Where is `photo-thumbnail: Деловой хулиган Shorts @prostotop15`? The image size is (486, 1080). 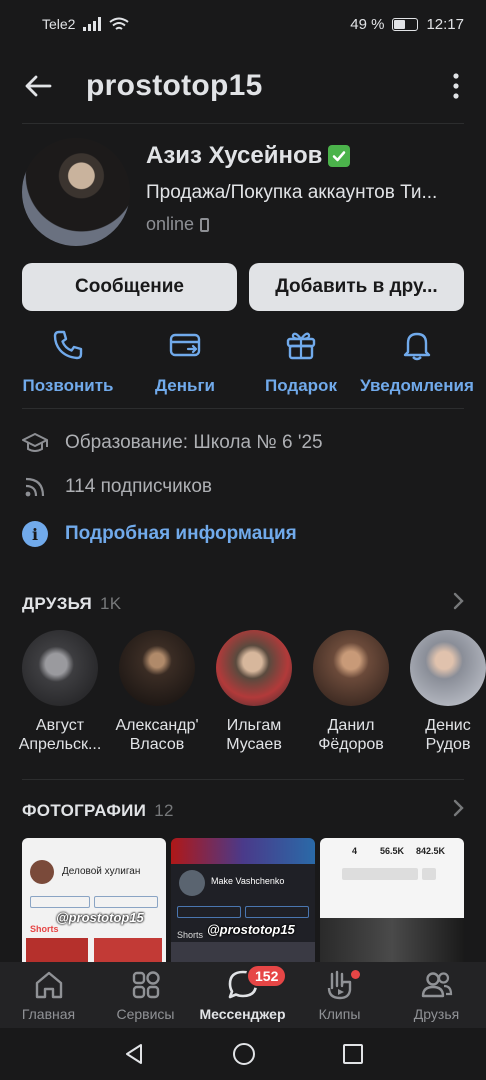
photo-thumbnail: Деловой хулиган Shorts @prostotop15 is located at coordinates (94, 902).